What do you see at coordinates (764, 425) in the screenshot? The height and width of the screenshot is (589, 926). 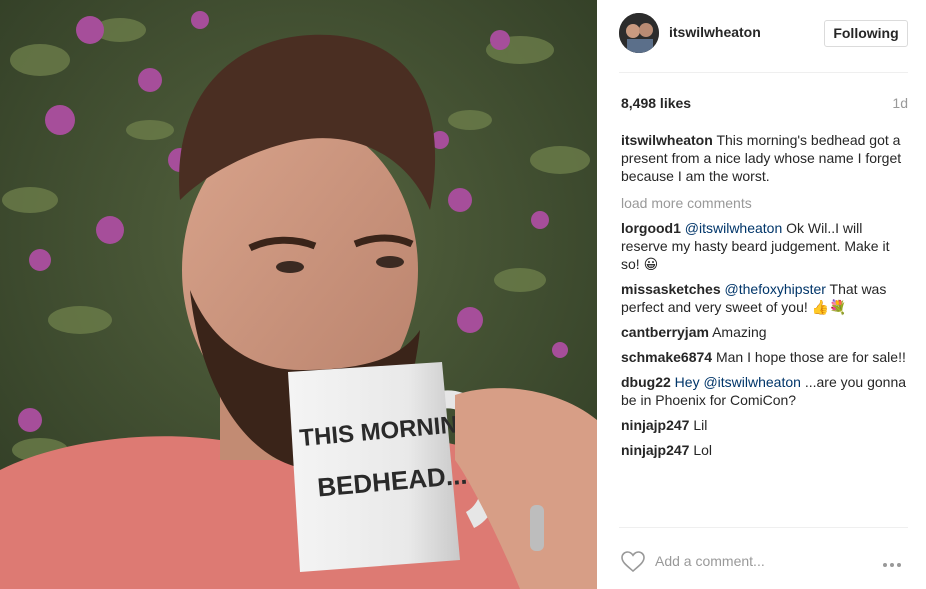 I see `comment-item: ninjajp247 Lil` at bounding box center [764, 425].